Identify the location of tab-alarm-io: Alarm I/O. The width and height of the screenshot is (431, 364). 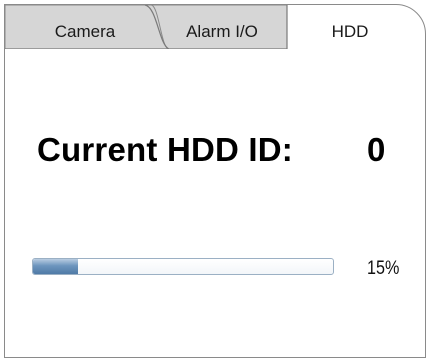
(222, 32).